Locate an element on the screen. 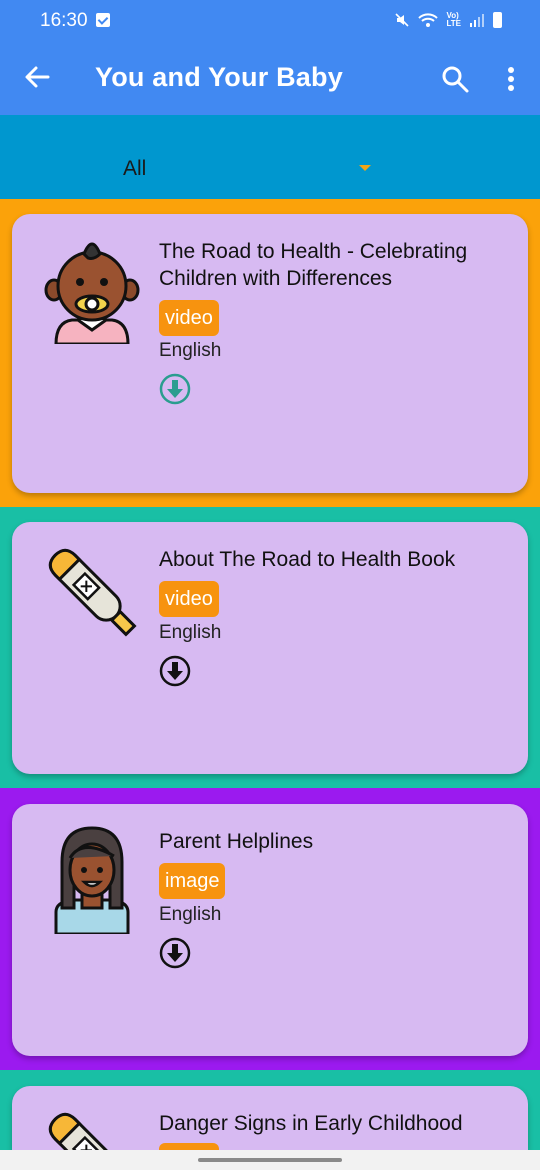  system-icons: Vo) LTE is located at coordinates (448, 20).